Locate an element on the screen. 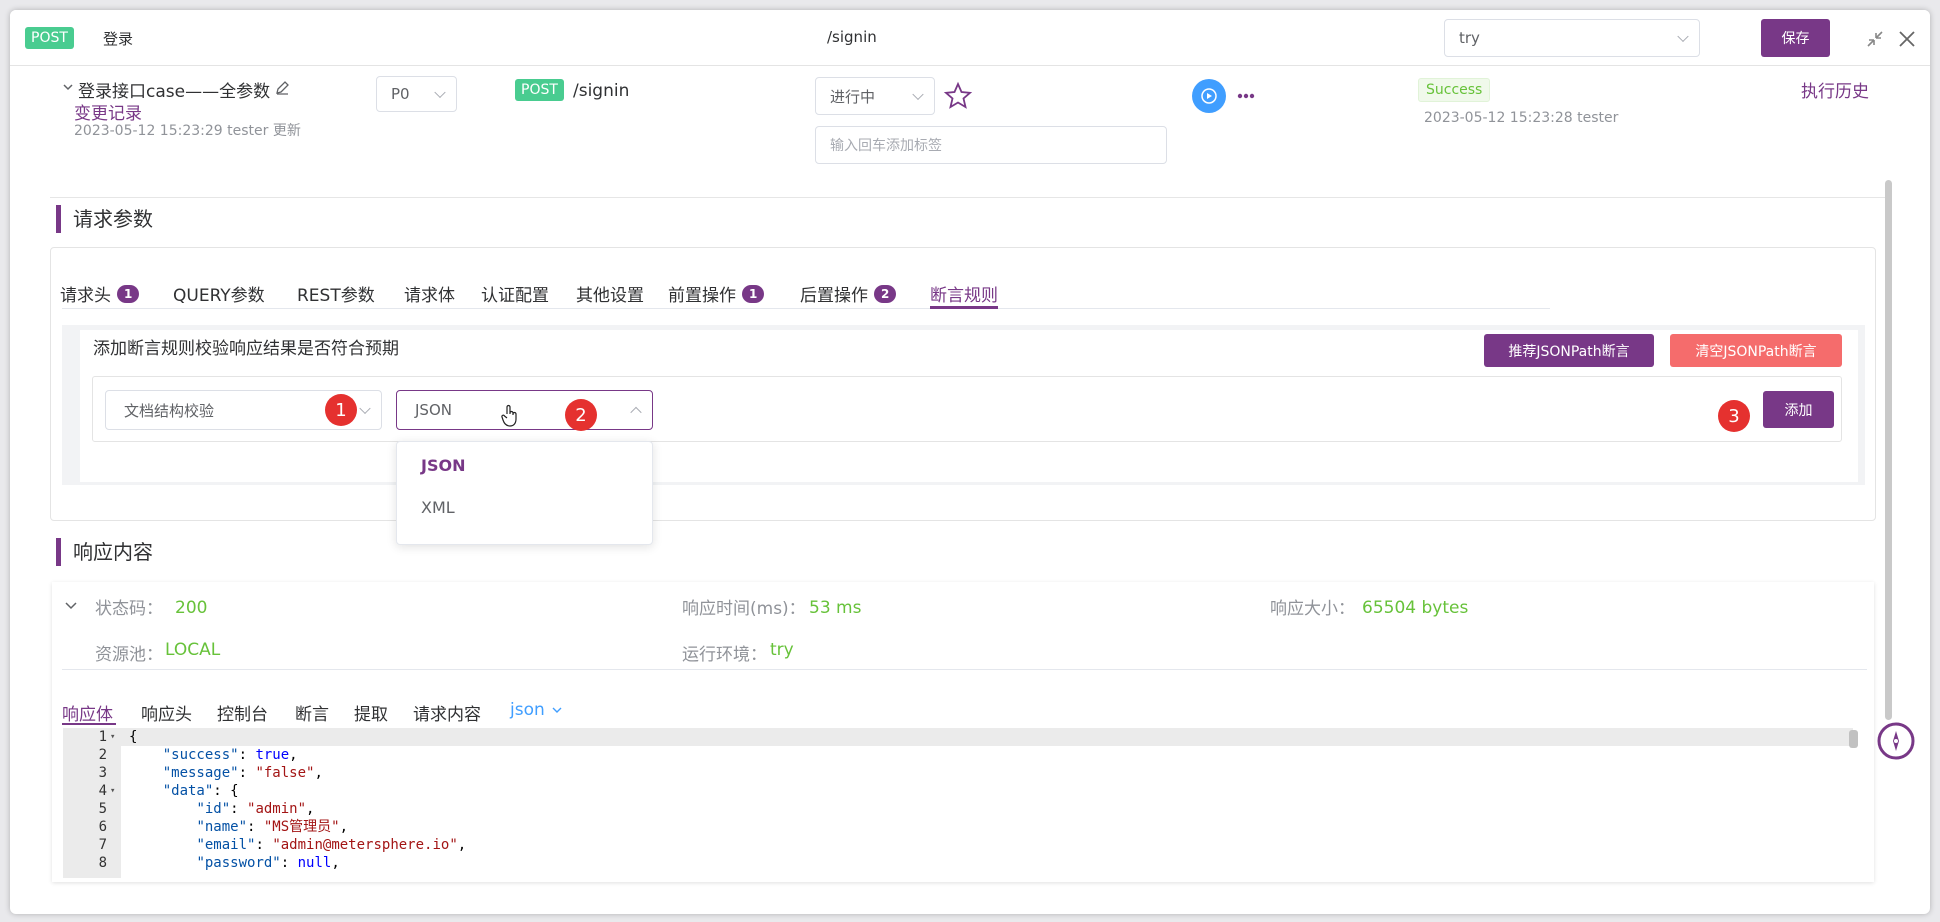 The image size is (1940, 922). page-scrollbar is located at coordinates (1888, 450).